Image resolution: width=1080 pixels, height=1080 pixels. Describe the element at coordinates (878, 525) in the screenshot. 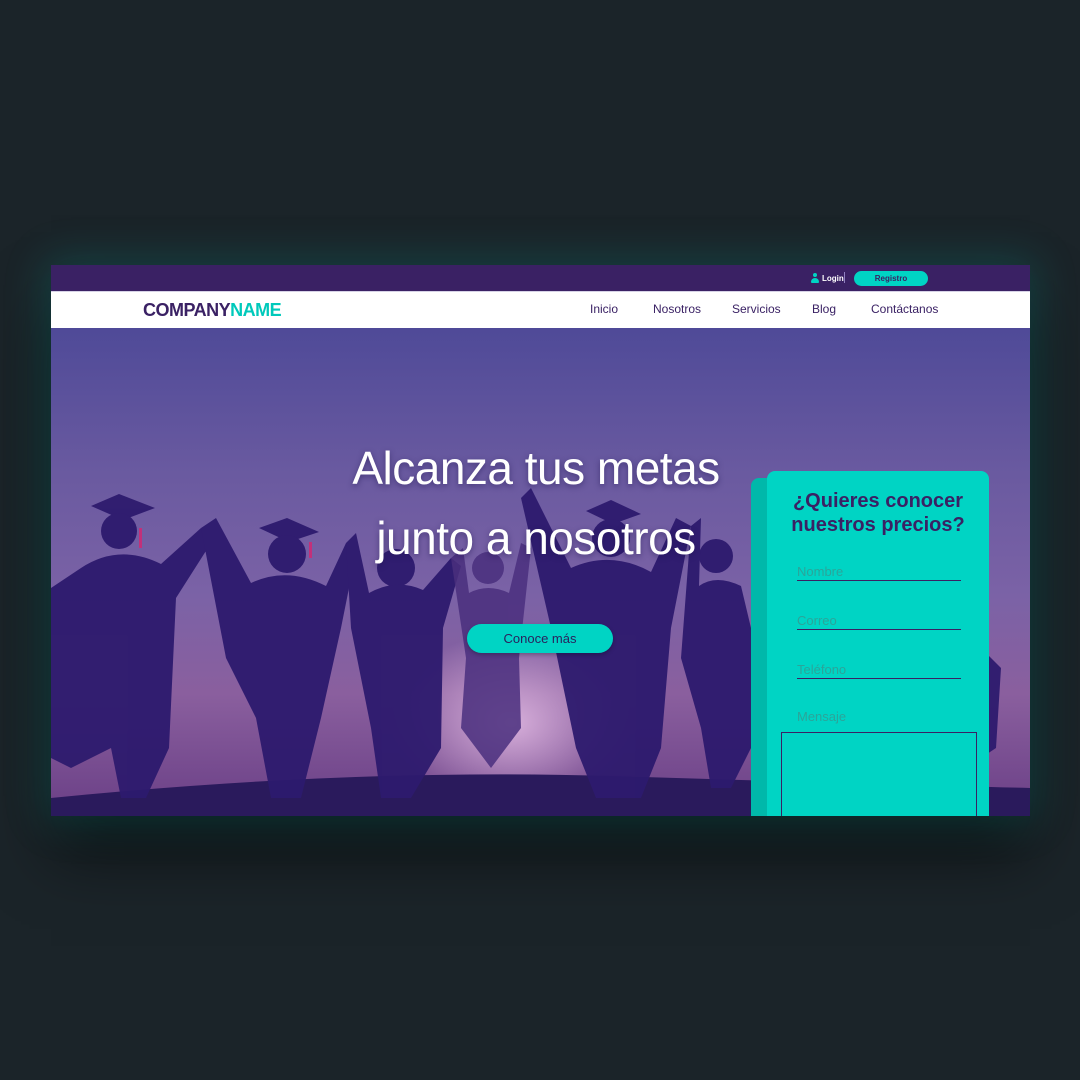

I see `form-title-line-2: nuestros precios?` at that location.